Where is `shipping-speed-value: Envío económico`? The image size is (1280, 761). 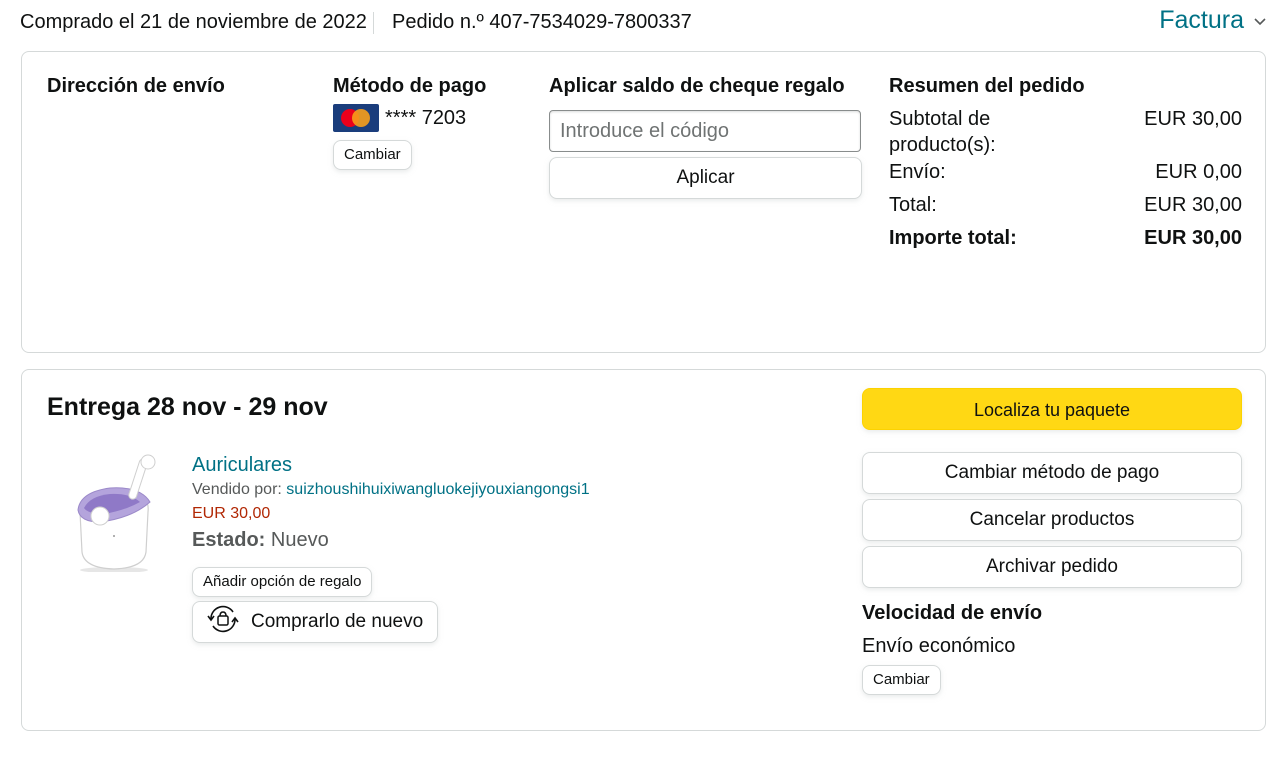 shipping-speed-value: Envío económico is located at coordinates (939, 646).